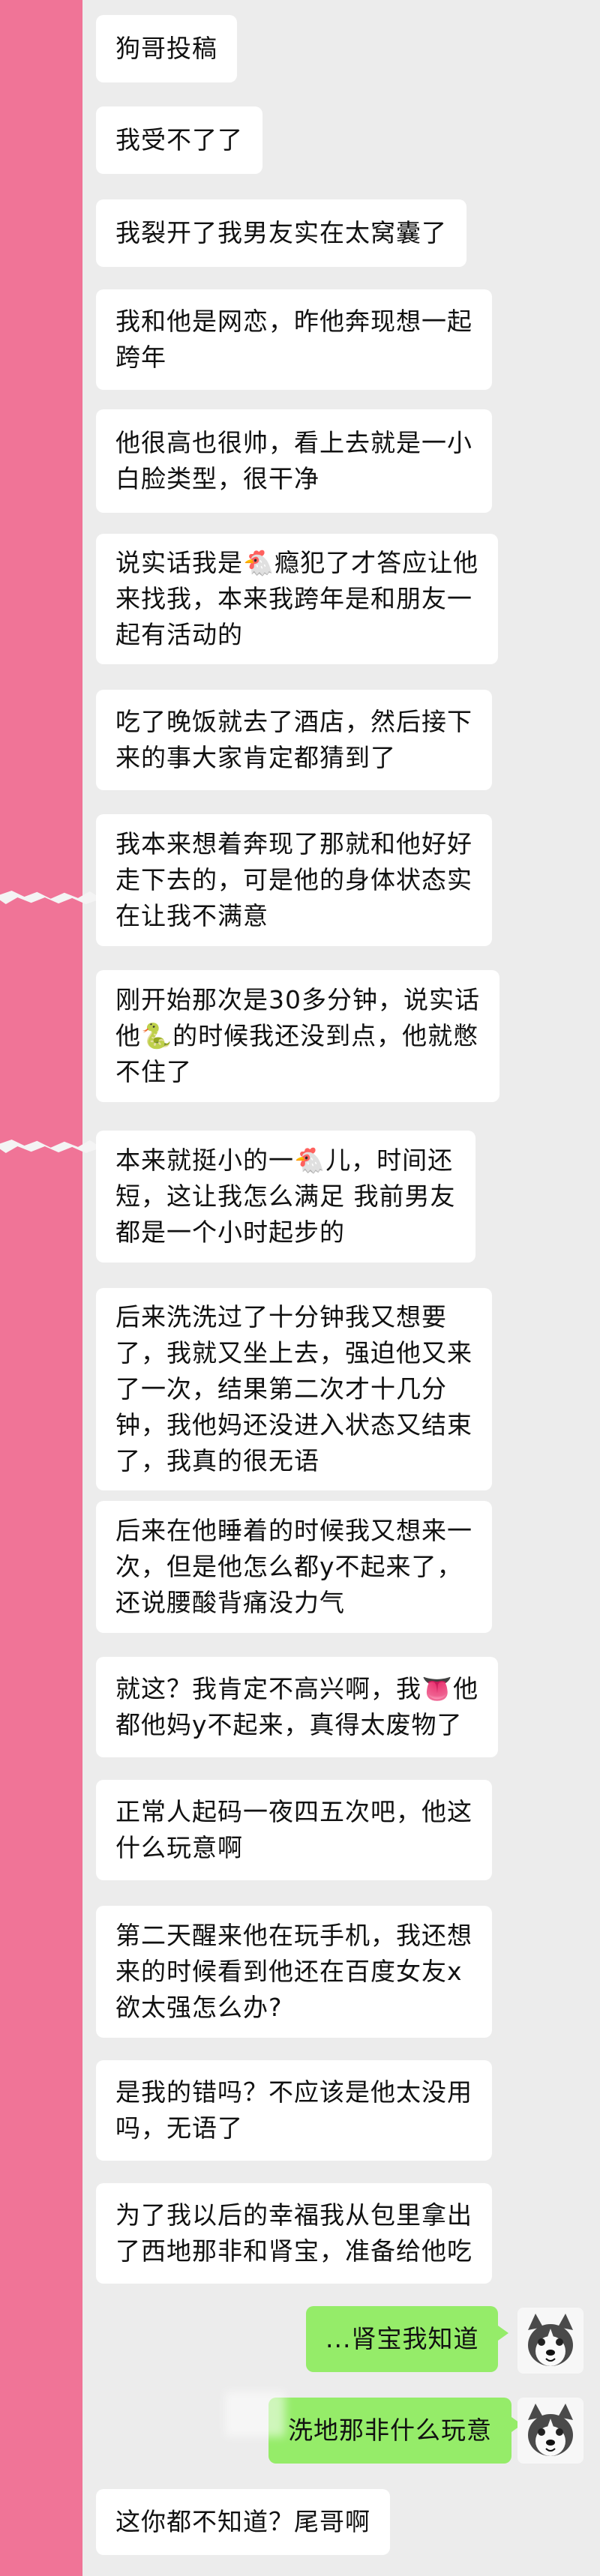 Image resolution: width=600 pixels, height=2576 pixels. Describe the element at coordinates (297, 599) in the screenshot. I see `message-bubble: 说实话我是🐔瘾犯了才答应让他 来找我，本来我跨年是和朋友一 起有活动的` at that location.